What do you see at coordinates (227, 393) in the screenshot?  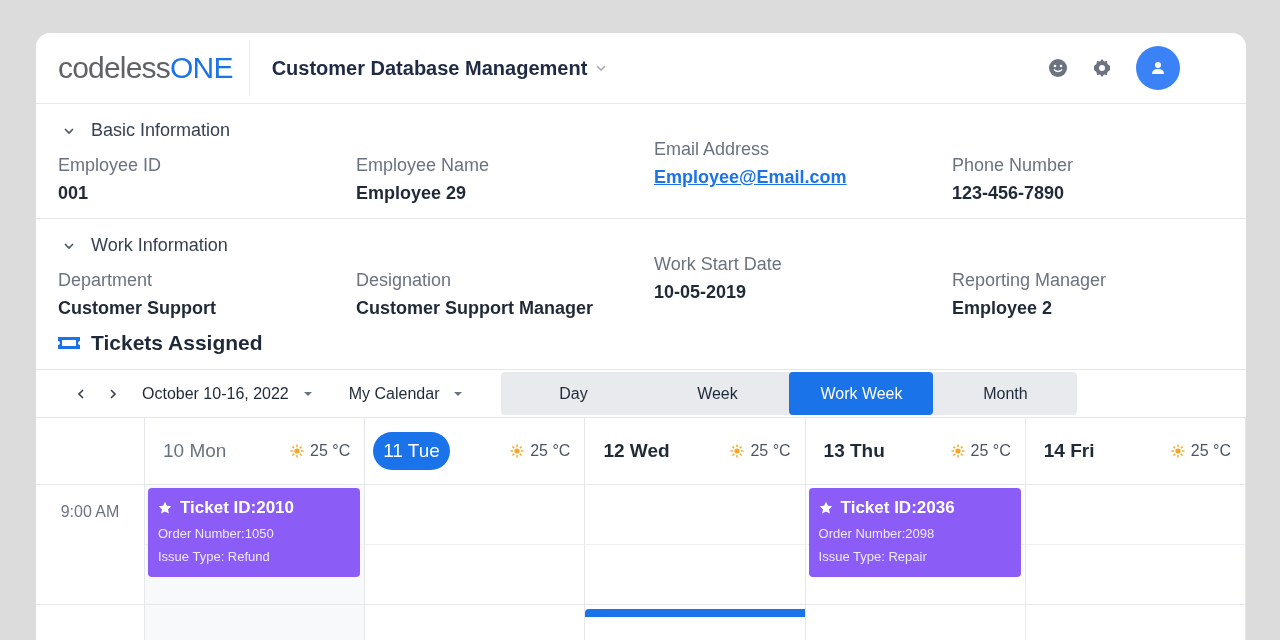 I see `date-range-dropdown: October 10-16, 2022` at bounding box center [227, 393].